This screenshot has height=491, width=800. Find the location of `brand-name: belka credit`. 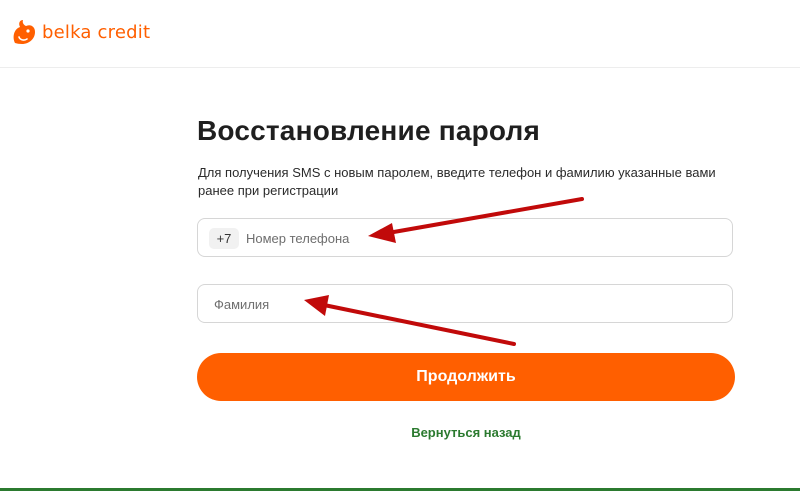

brand-name: belka credit is located at coordinates (96, 32).